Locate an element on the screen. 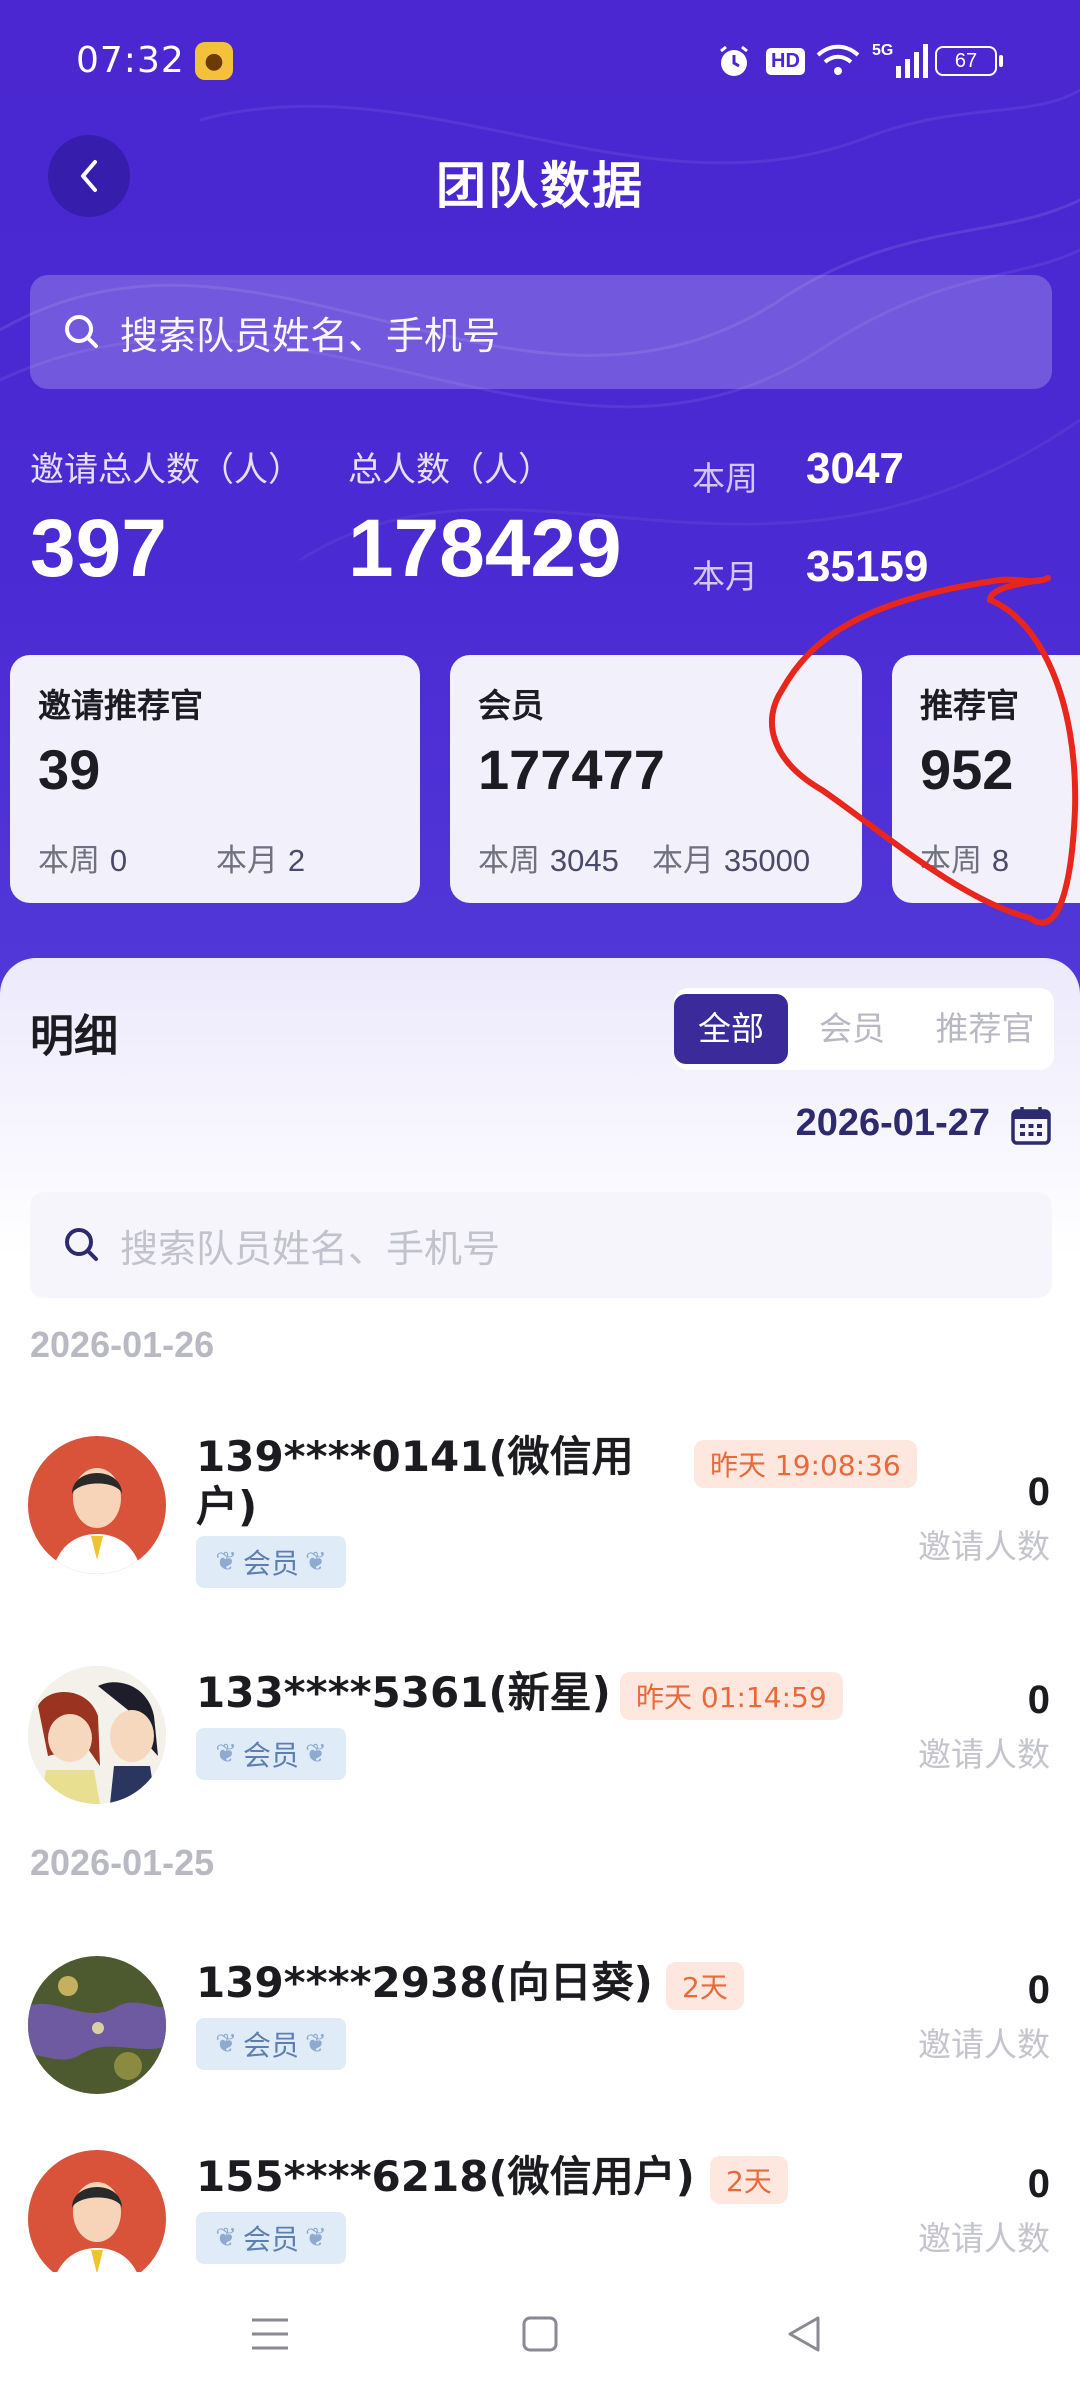 The height and width of the screenshot is (2400, 1080). filter-tabs: 全部 会员 推荐官 is located at coordinates (864, 1029).